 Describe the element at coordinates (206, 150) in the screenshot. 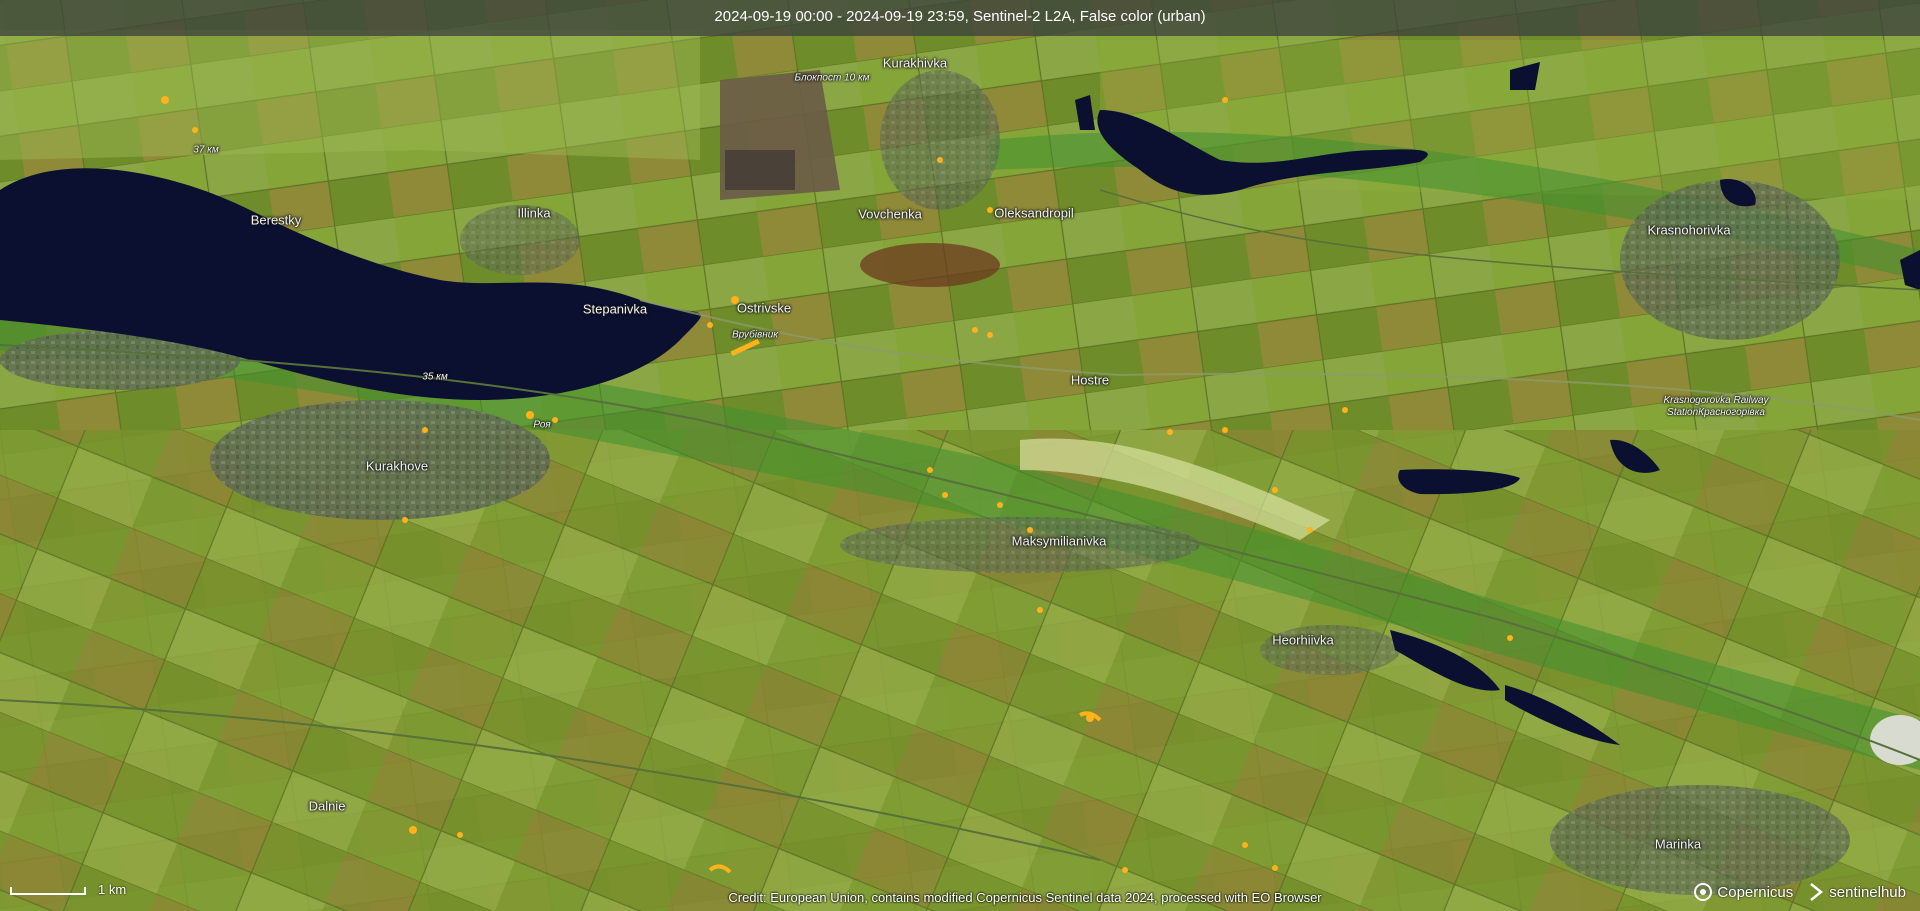

I see `label-37km: 37 км` at that location.